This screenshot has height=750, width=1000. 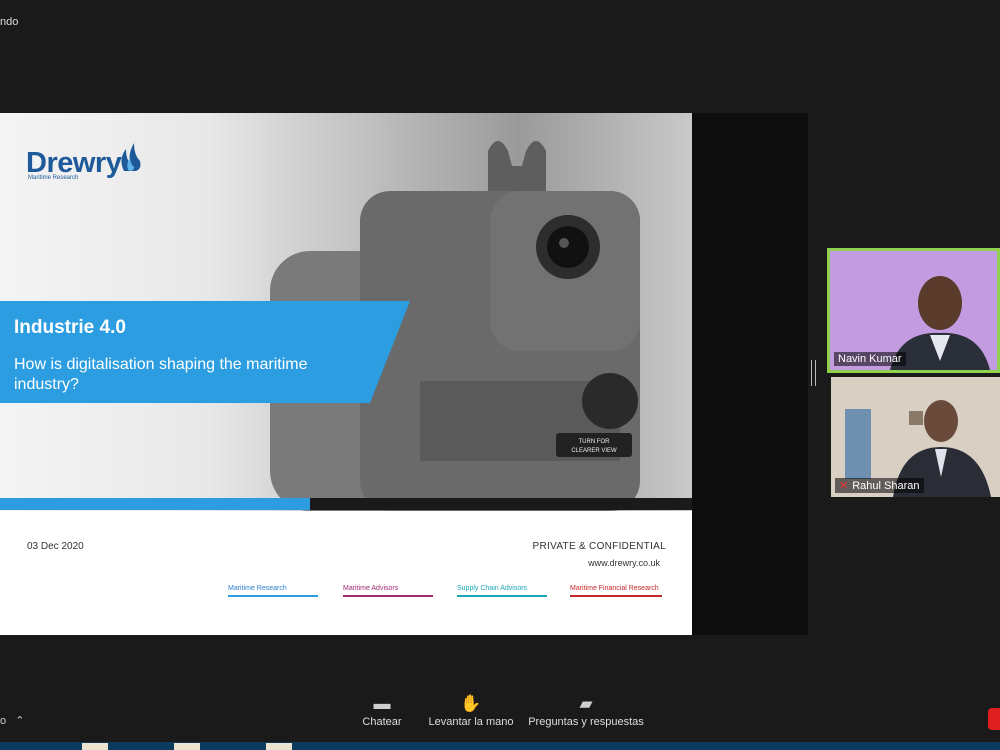 I want to click on window-title: ndo, so click(x=9, y=22).